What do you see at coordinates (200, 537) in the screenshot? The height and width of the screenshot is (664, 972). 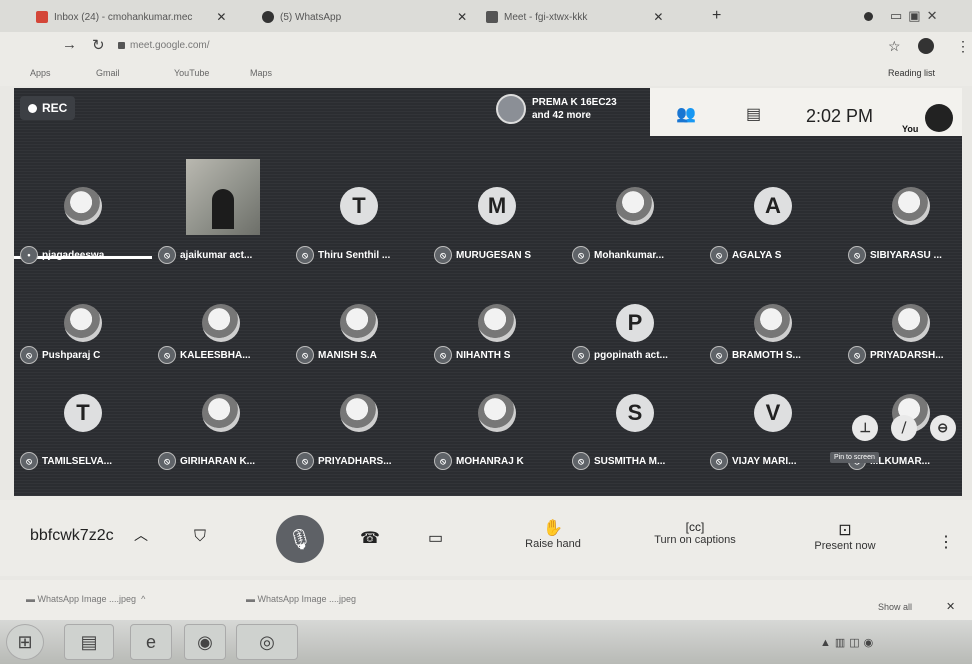 I see `shield-icon: ⛉` at bounding box center [200, 537].